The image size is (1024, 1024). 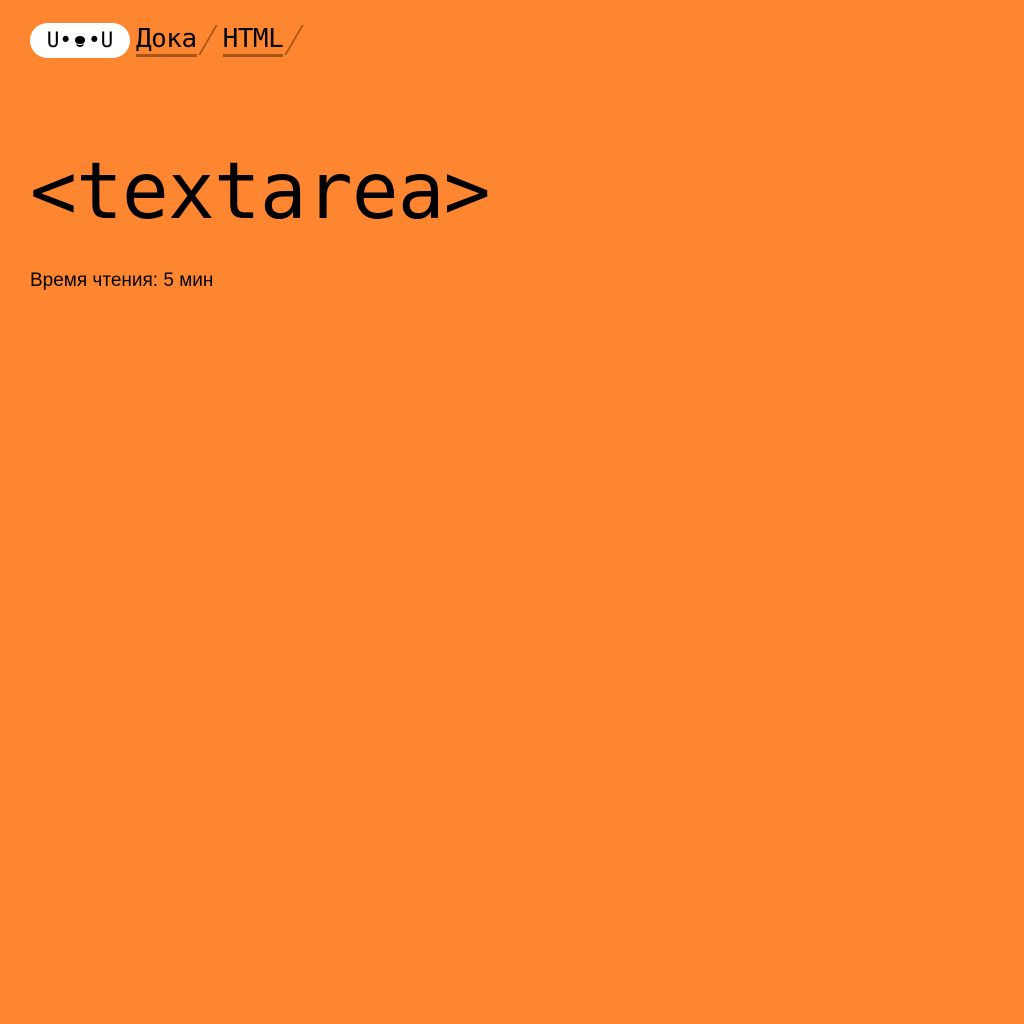 What do you see at coordinates (101, 40) in the screenshot?
I see `logo-right-text: •U` at bounding box center [101, 40].